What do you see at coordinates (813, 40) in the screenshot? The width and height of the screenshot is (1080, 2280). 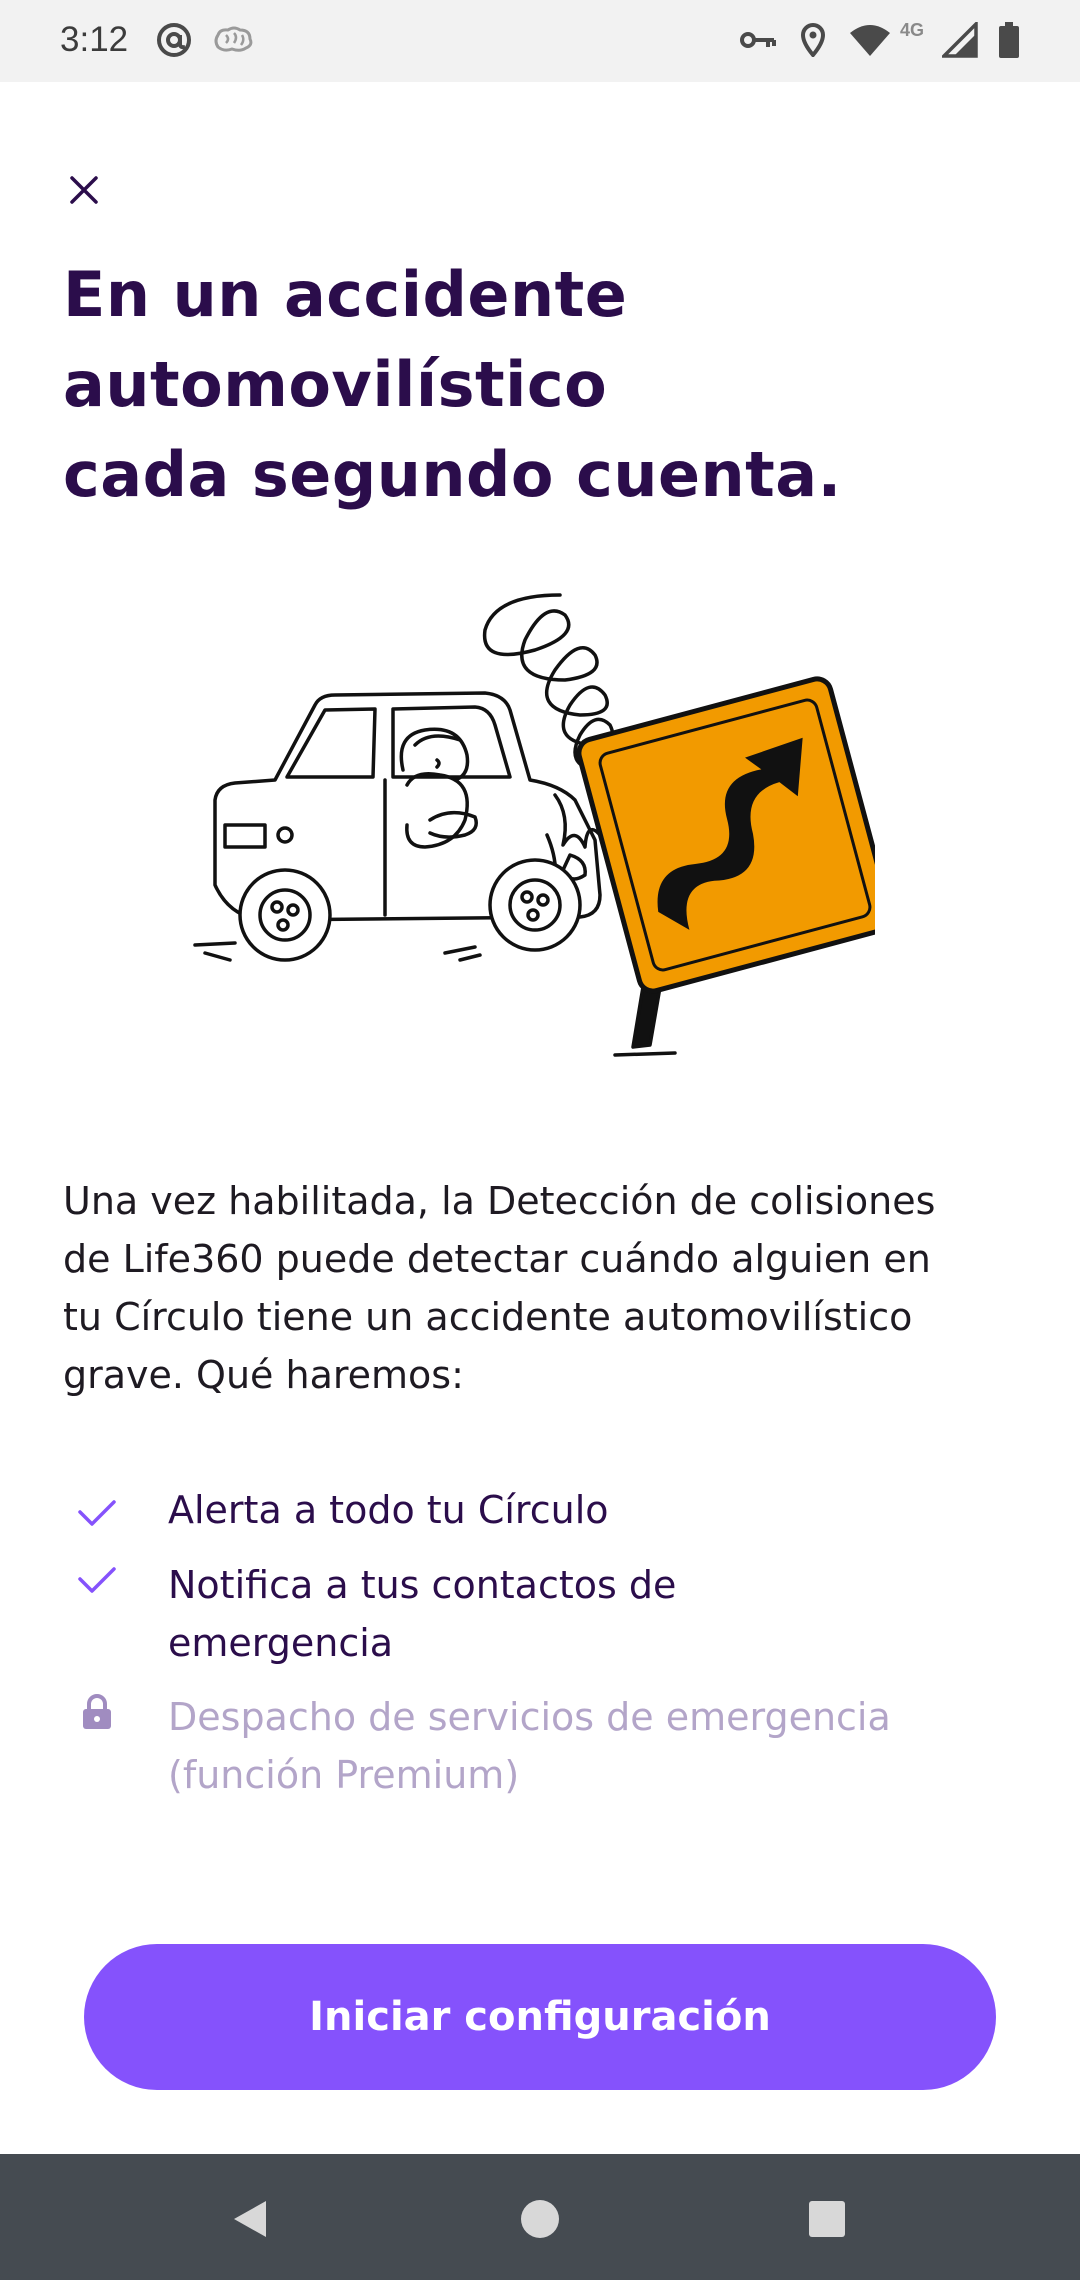 I see `location-icon` at bounding box center [813, 40].